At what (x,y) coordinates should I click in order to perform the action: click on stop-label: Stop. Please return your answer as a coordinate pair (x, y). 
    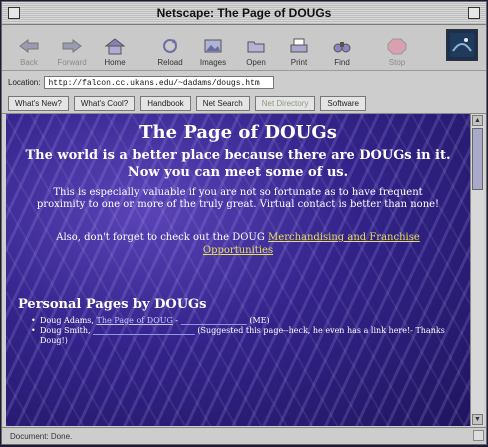
    Looking at the image, I should click on (397, 62).